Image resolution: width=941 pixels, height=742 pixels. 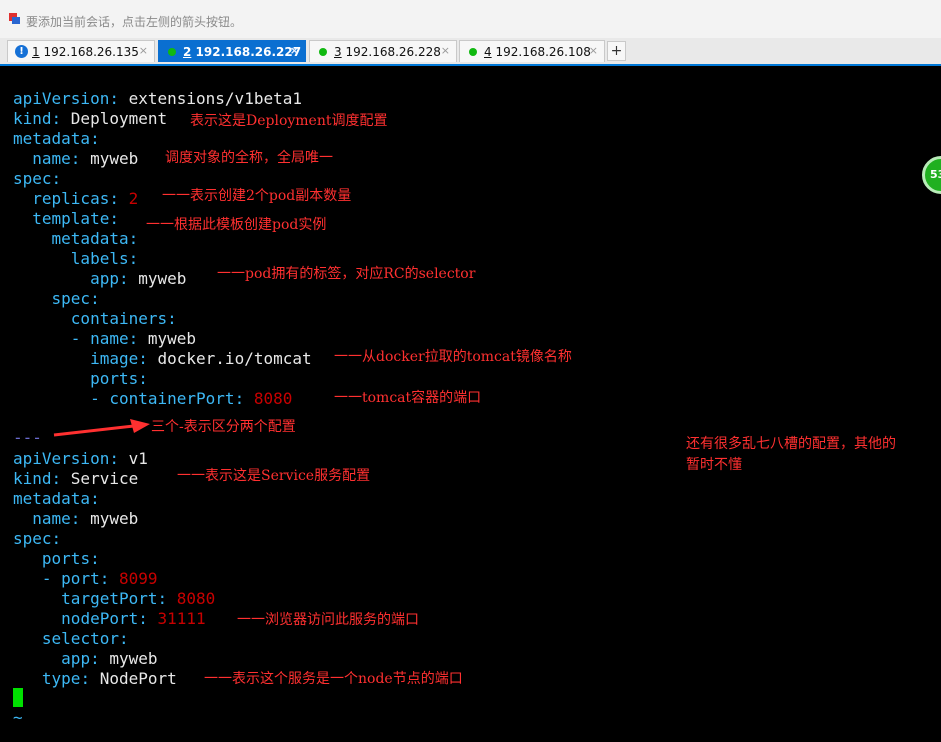 I want to click on annotation: 一一表示这是Service服务配置, so click(x=274, y=476).